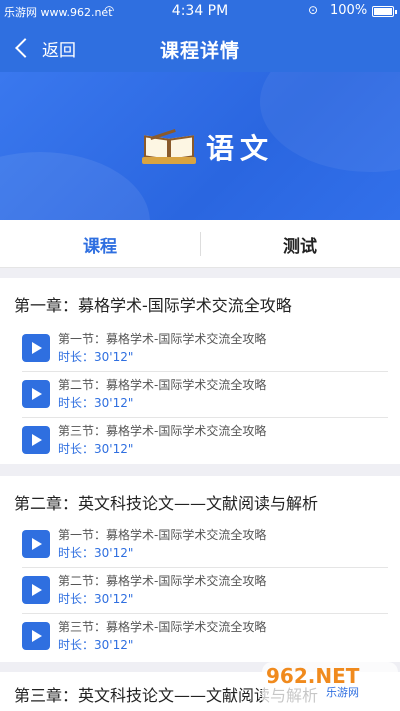 Image resolution: width=400 pixels, height=711 pixels. I want to click on subject-heading: 语文, so click(207, 147).